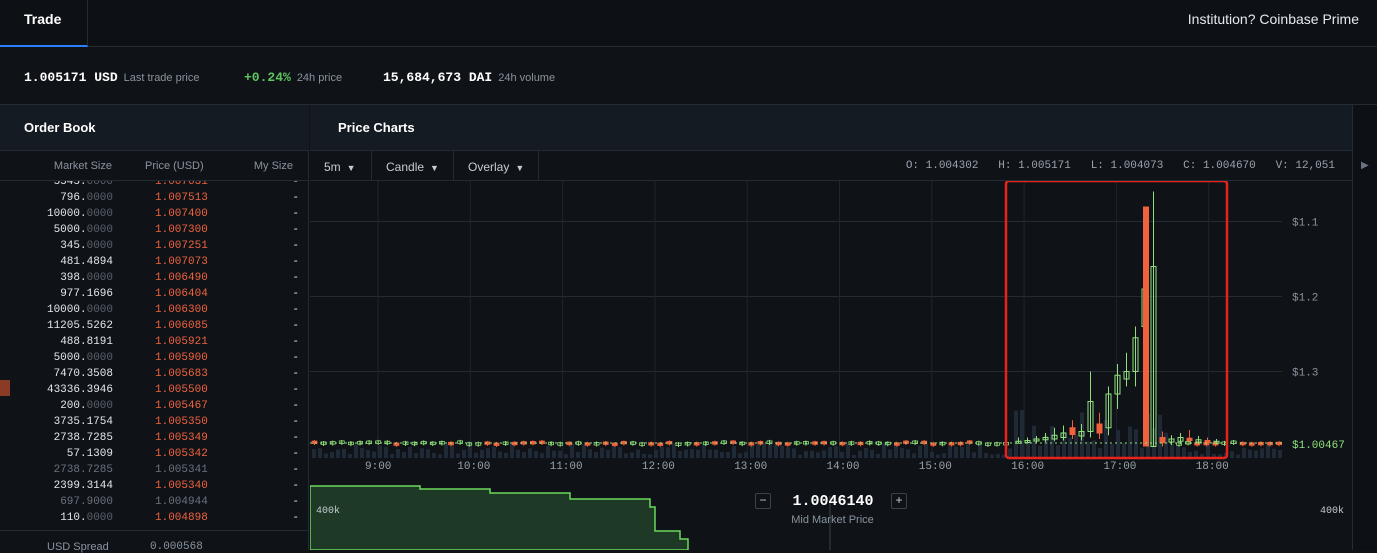  What do you see at coordinates (154, 374) in the screenshot?
I see `order-book-row: 7470.3508 1.005683 -` at bounding box center [154, 374].